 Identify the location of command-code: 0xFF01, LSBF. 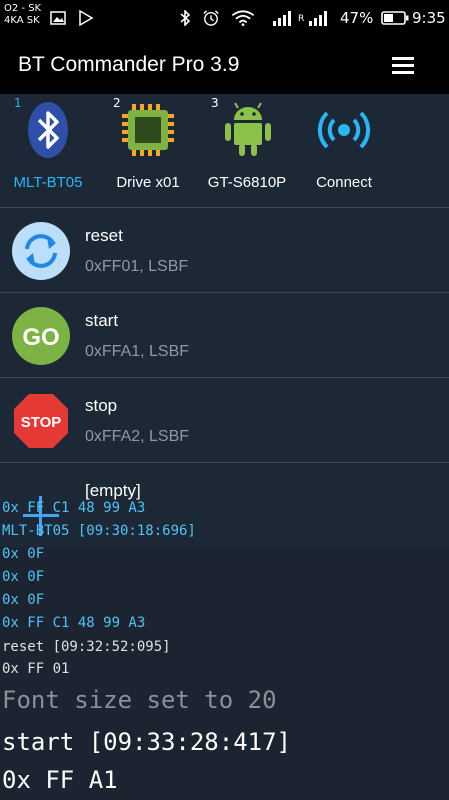
(137, 266).